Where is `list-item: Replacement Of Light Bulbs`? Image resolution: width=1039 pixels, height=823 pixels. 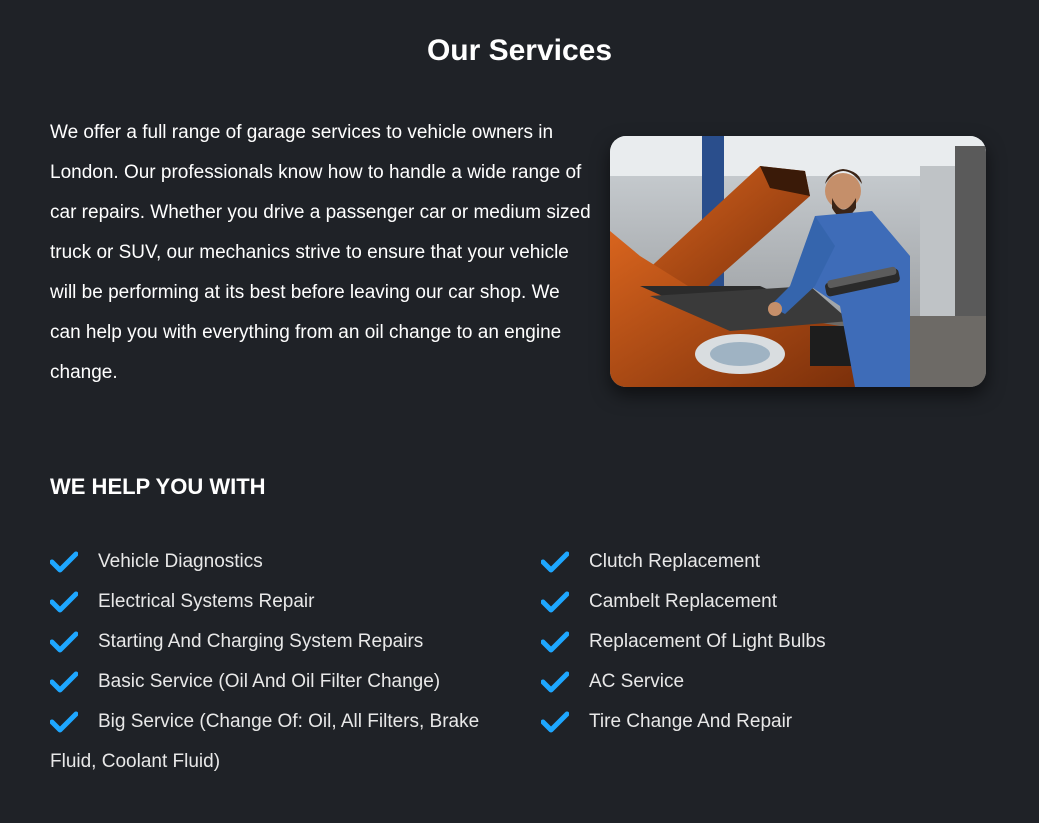
list-item: Replacement Of Light Bulbs is located at coordinates (761, 642).